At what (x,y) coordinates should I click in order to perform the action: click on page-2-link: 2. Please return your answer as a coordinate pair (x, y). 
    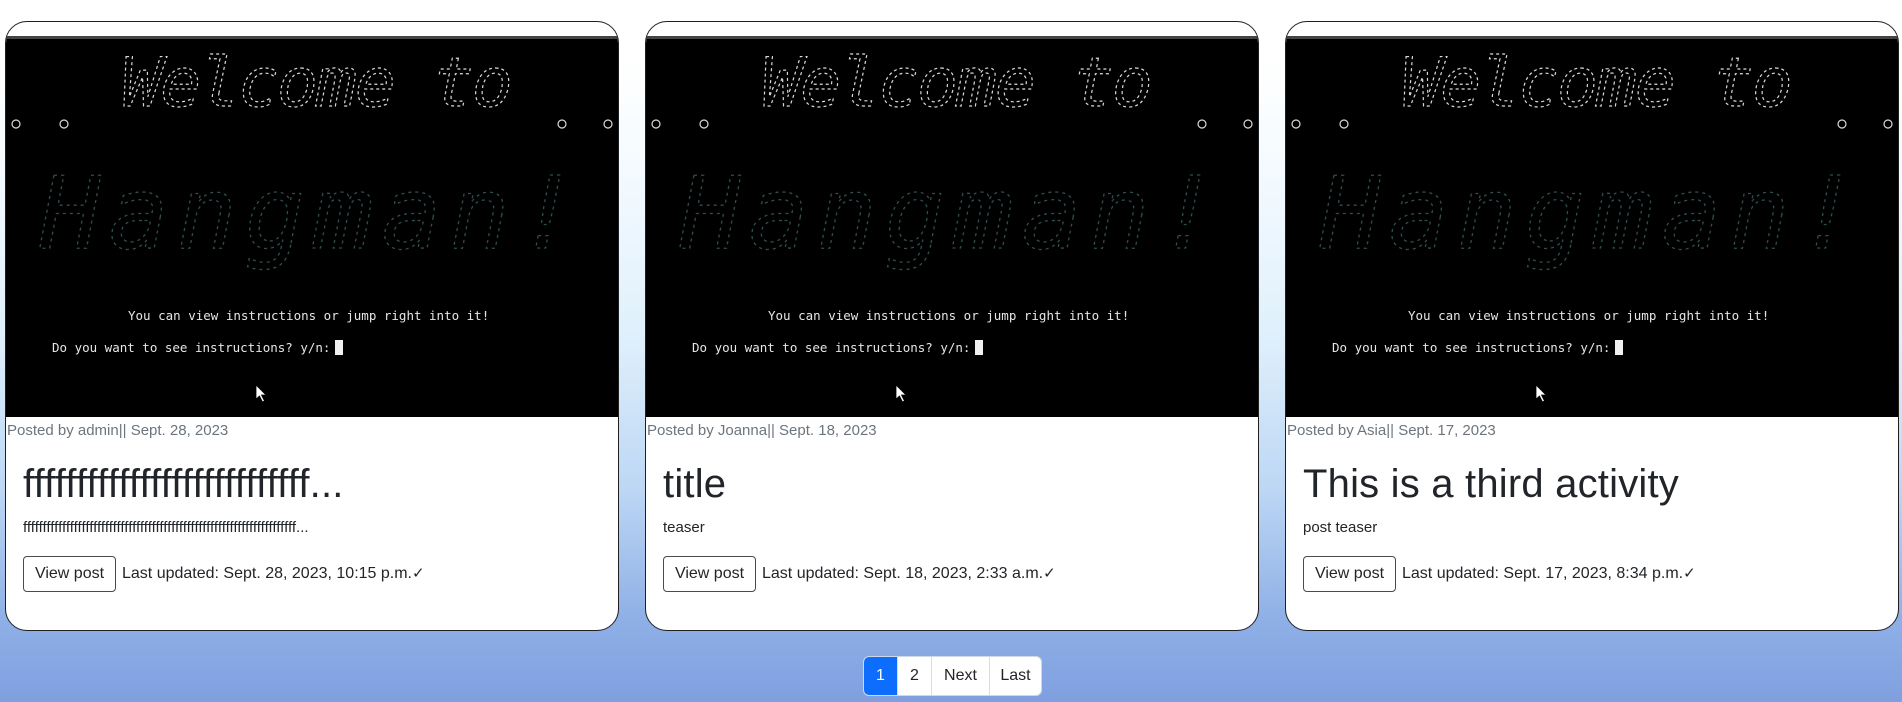
    Looking at the image, I should click on (914, 676).